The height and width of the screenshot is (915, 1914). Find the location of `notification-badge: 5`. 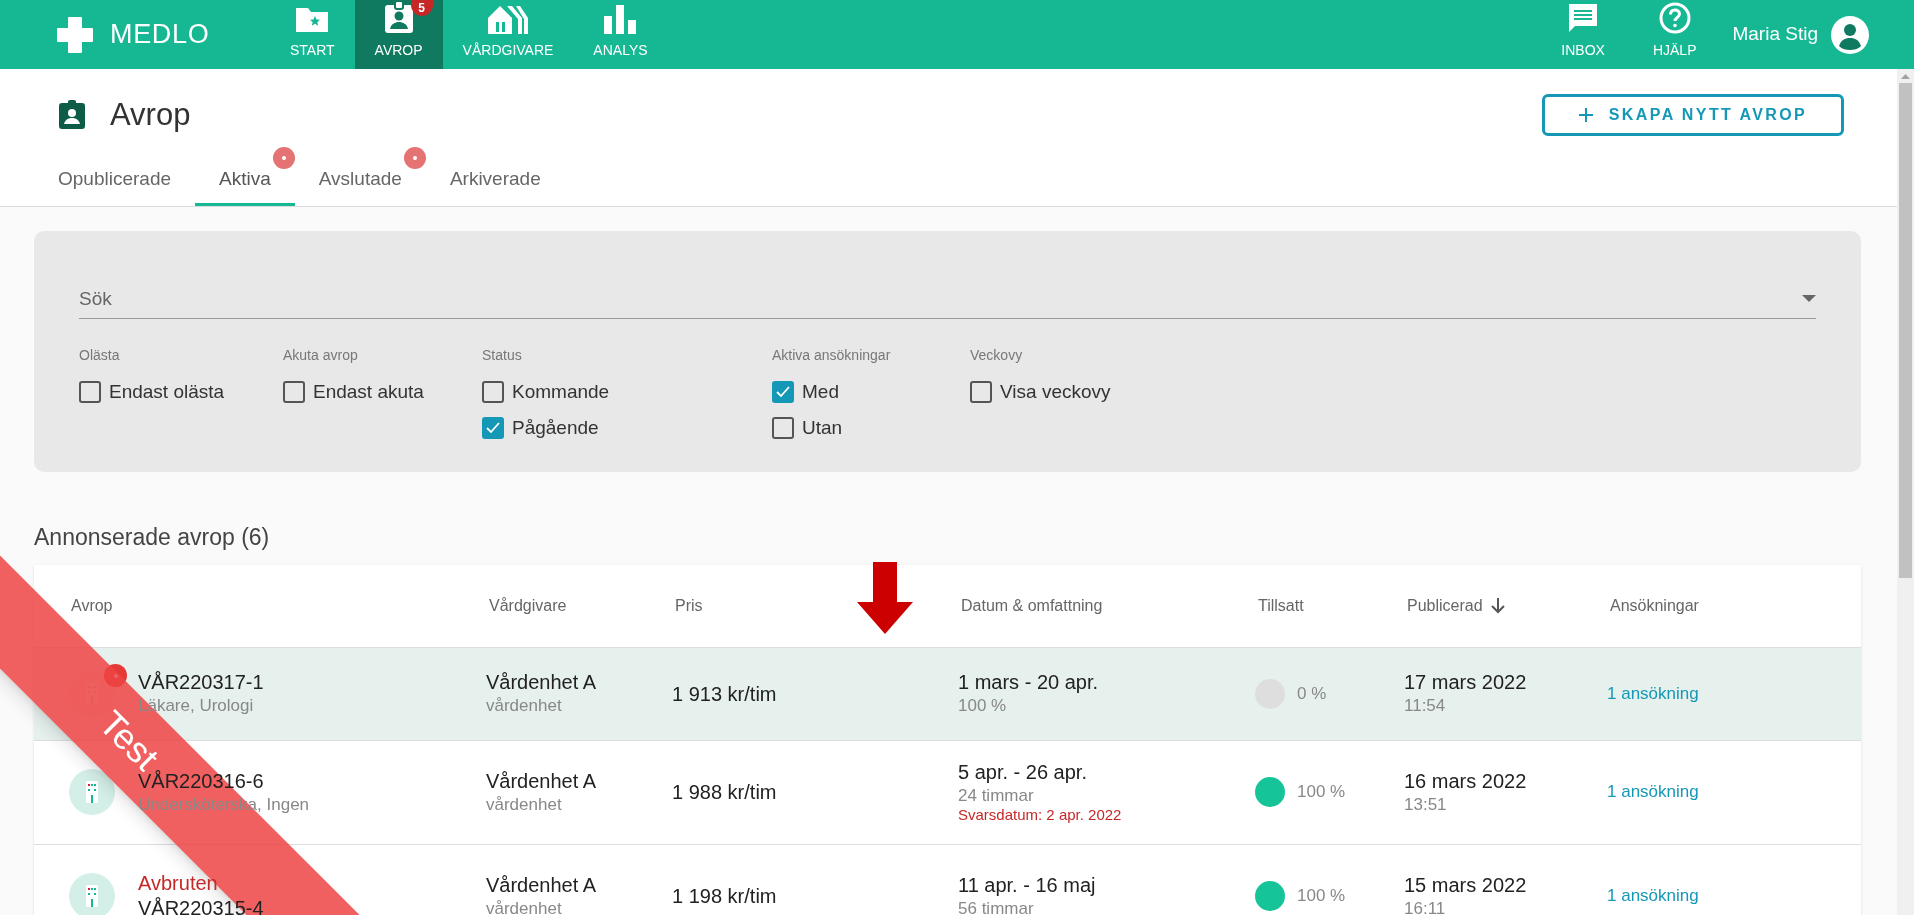

notification-badge: 5 is located at coordinates (421, 8).